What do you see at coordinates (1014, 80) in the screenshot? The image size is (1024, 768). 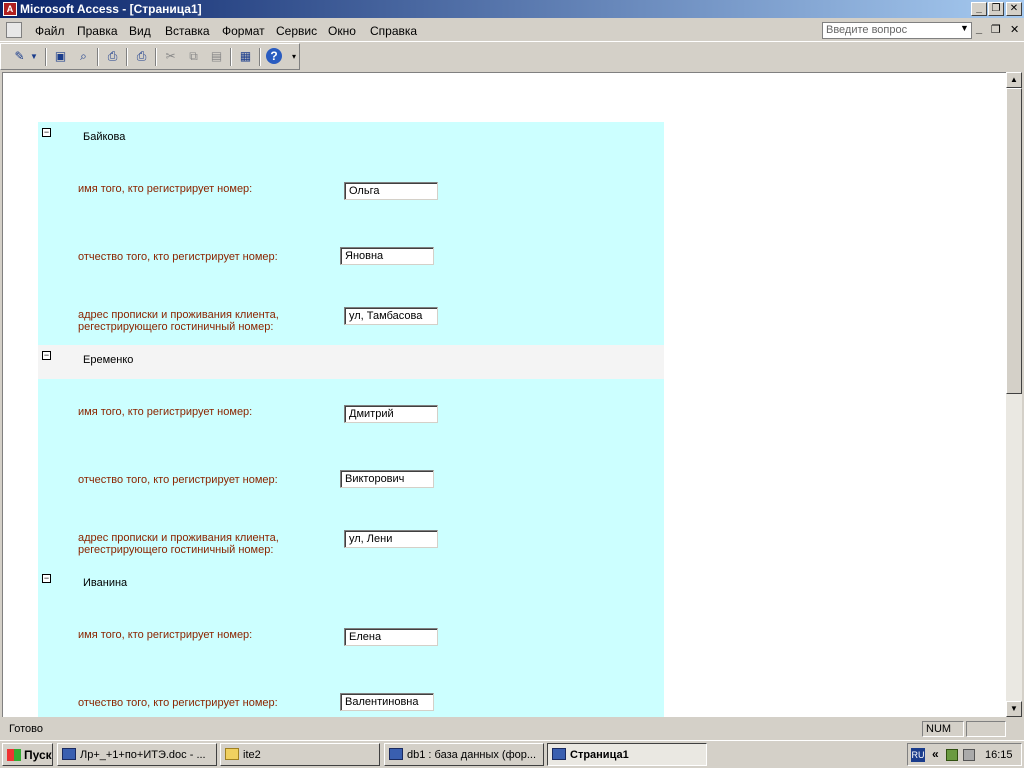 I see `scroll-up-icon: ▲` at bounding box center [1014, 80].